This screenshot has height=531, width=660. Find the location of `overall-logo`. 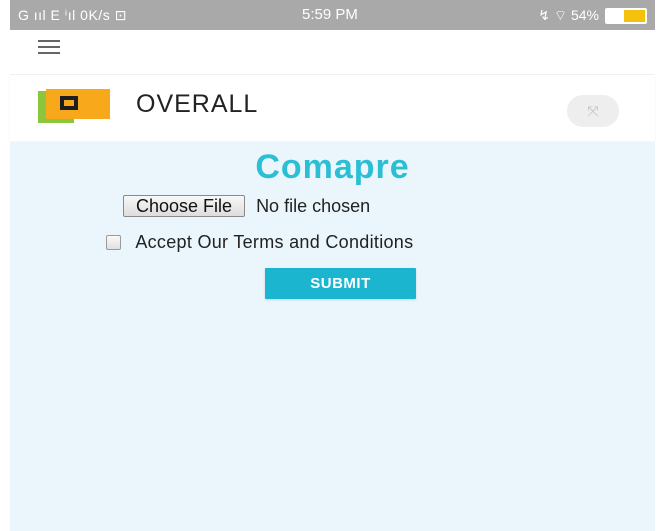

overall-logo is located at coordinates (74, 106).